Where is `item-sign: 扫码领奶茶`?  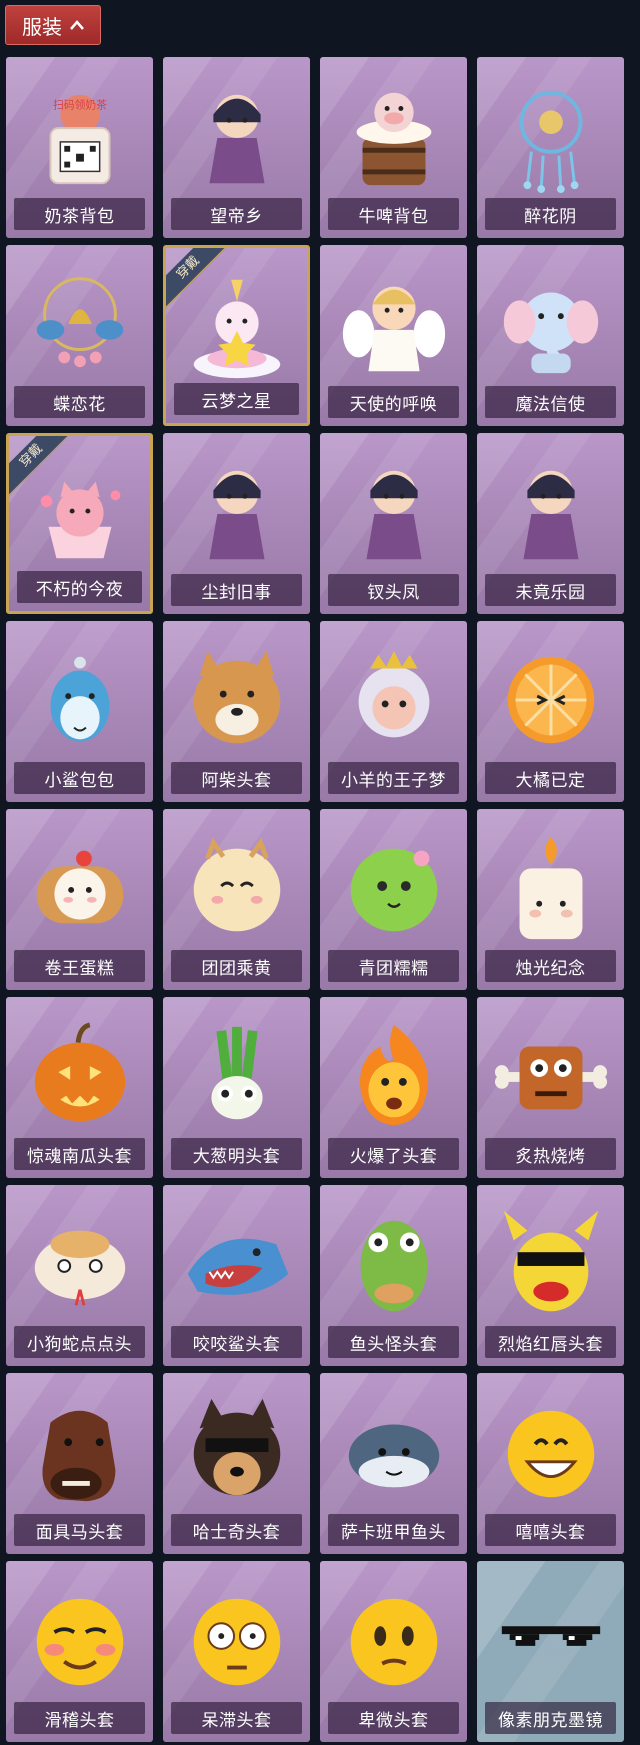 item-sign: 扫码领奶茶 is located at coordinates (80, 104).